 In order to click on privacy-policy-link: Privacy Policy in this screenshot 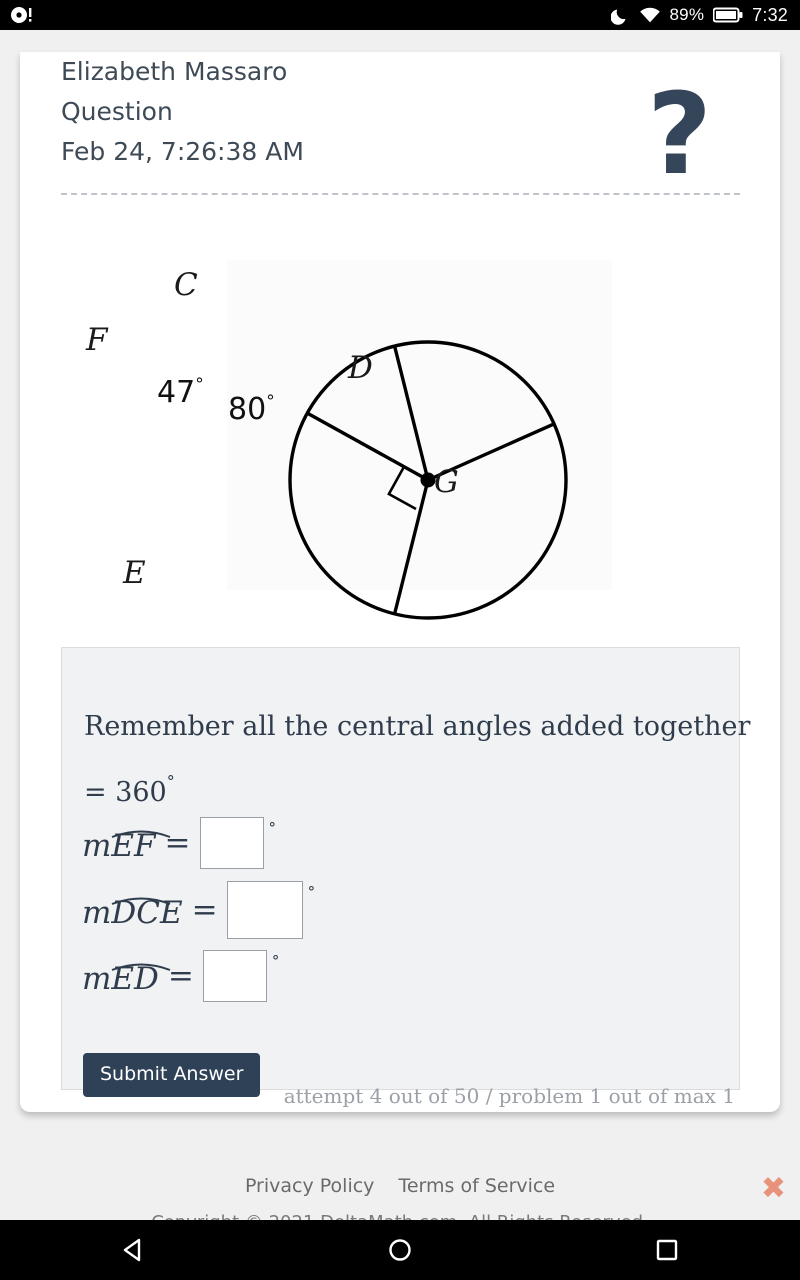, I will do `click(309, 1186)`.